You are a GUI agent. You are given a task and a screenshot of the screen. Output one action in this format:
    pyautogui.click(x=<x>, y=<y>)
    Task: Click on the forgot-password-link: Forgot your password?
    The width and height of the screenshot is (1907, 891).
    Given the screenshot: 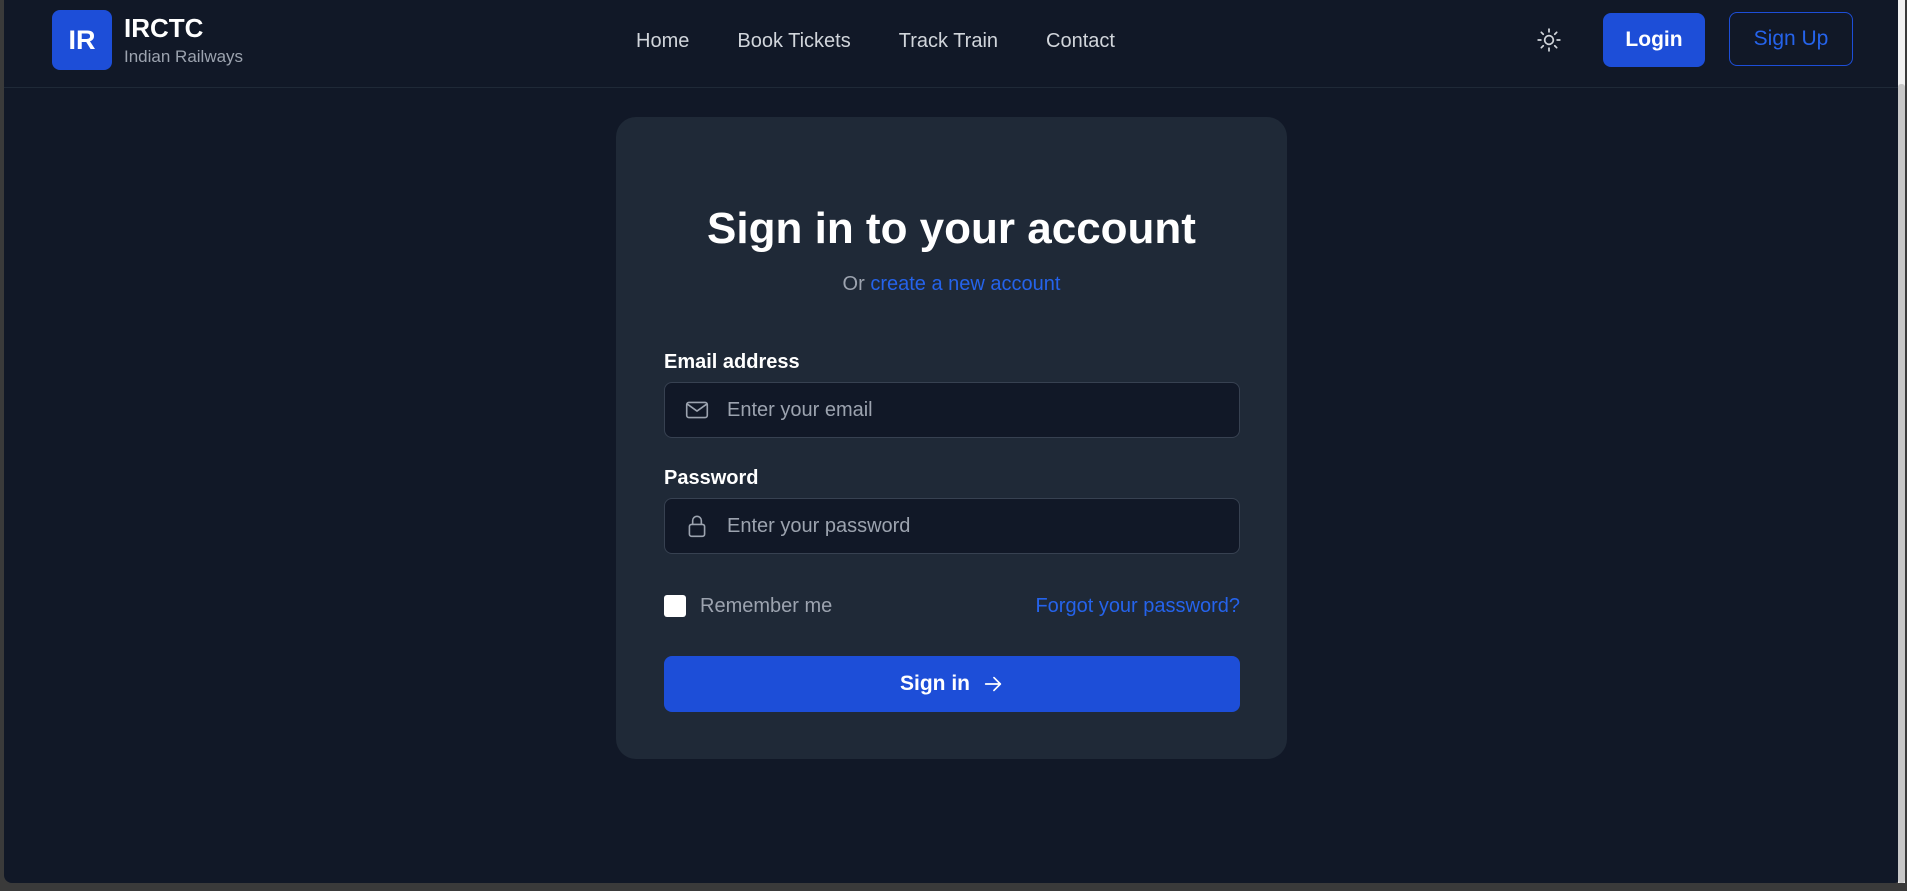 What is the action you would take?
    pyautogui.click(x=1137, y=606)
    